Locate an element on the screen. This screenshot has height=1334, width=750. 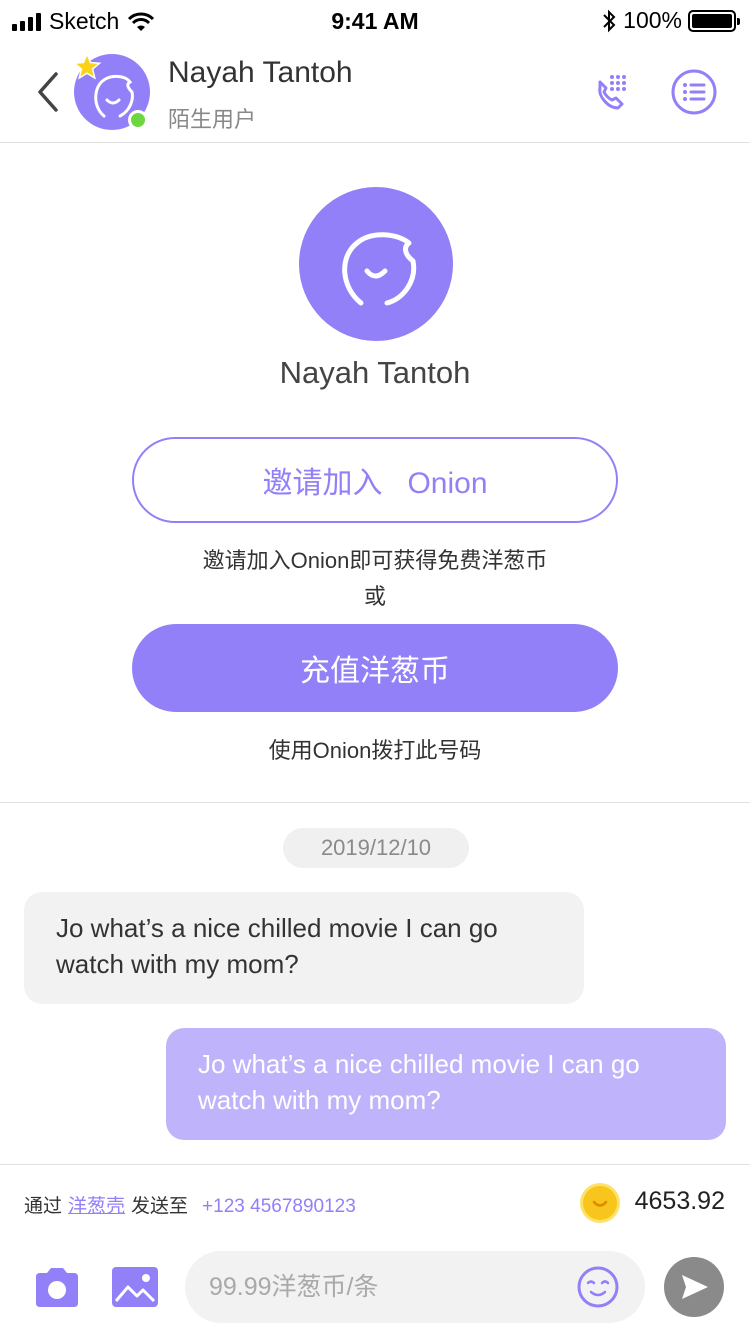
star-icon is located at coordinates (87, 66).